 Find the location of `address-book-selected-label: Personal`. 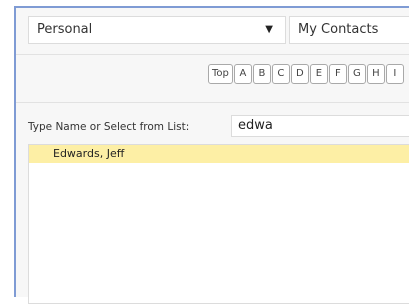

address-book-selected-label: Personal is located at coordinates (65, 29).